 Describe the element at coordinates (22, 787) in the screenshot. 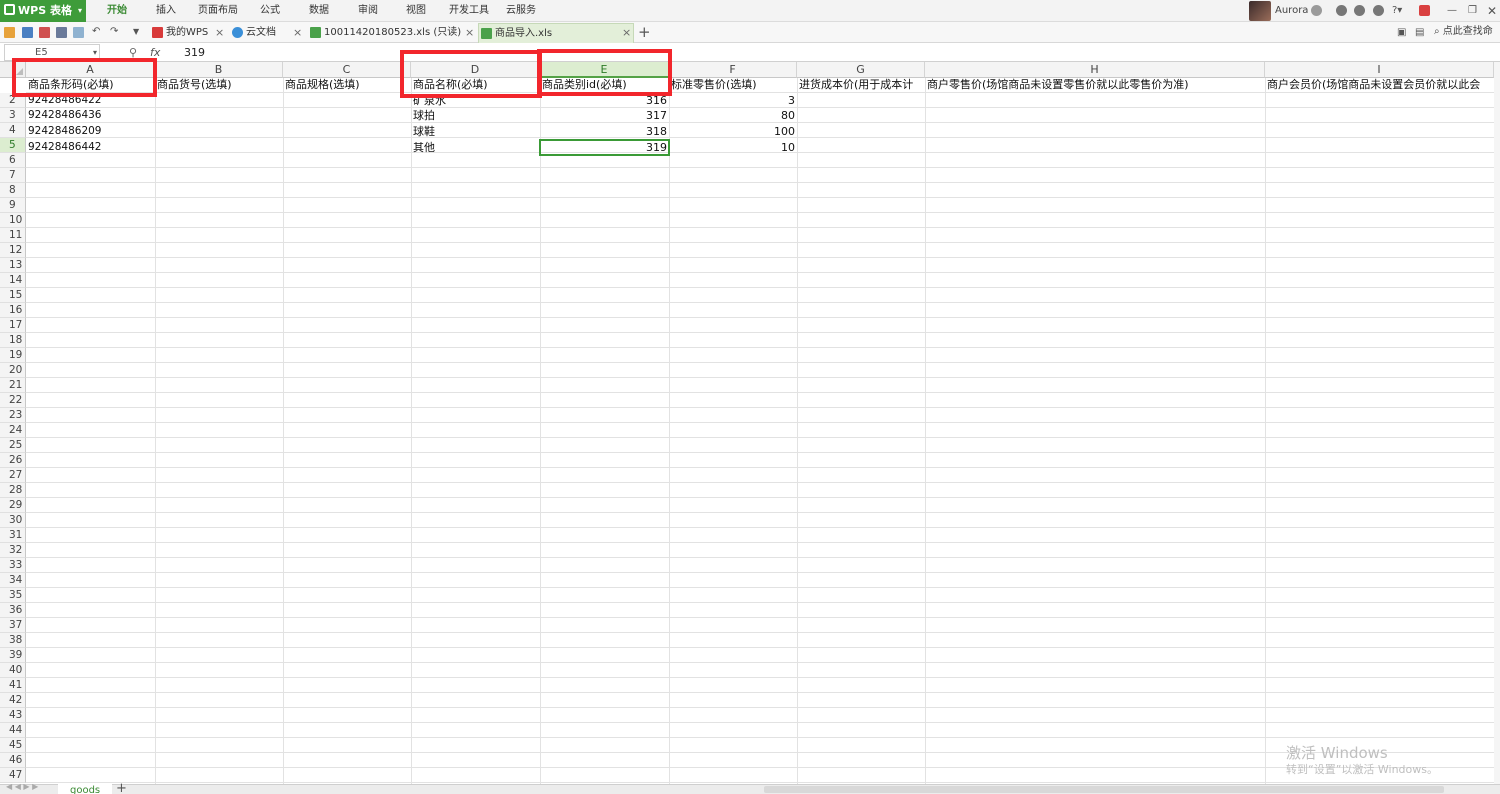

I see `sheet-nav-icon: ◀ ◀ ▶ ▶` at that location.